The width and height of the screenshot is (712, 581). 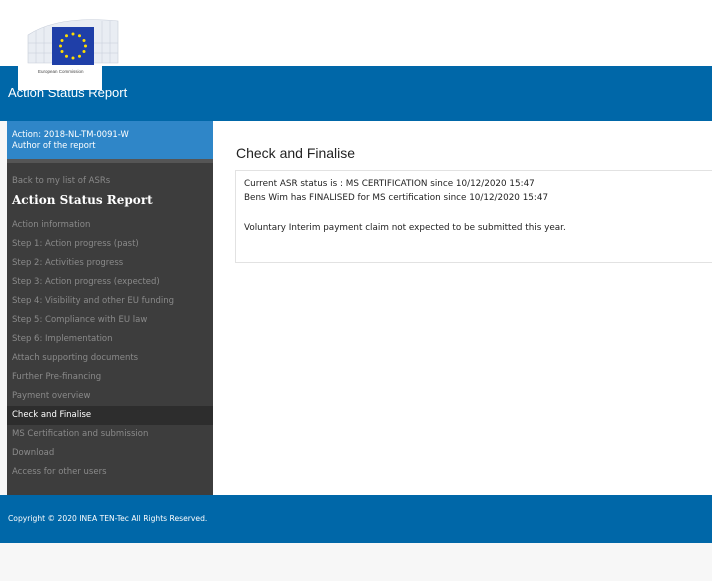 I want to click on sidebar-item-step-1-action-progress-past: Step 1: Action progress (past), so click(x=110, y=244).